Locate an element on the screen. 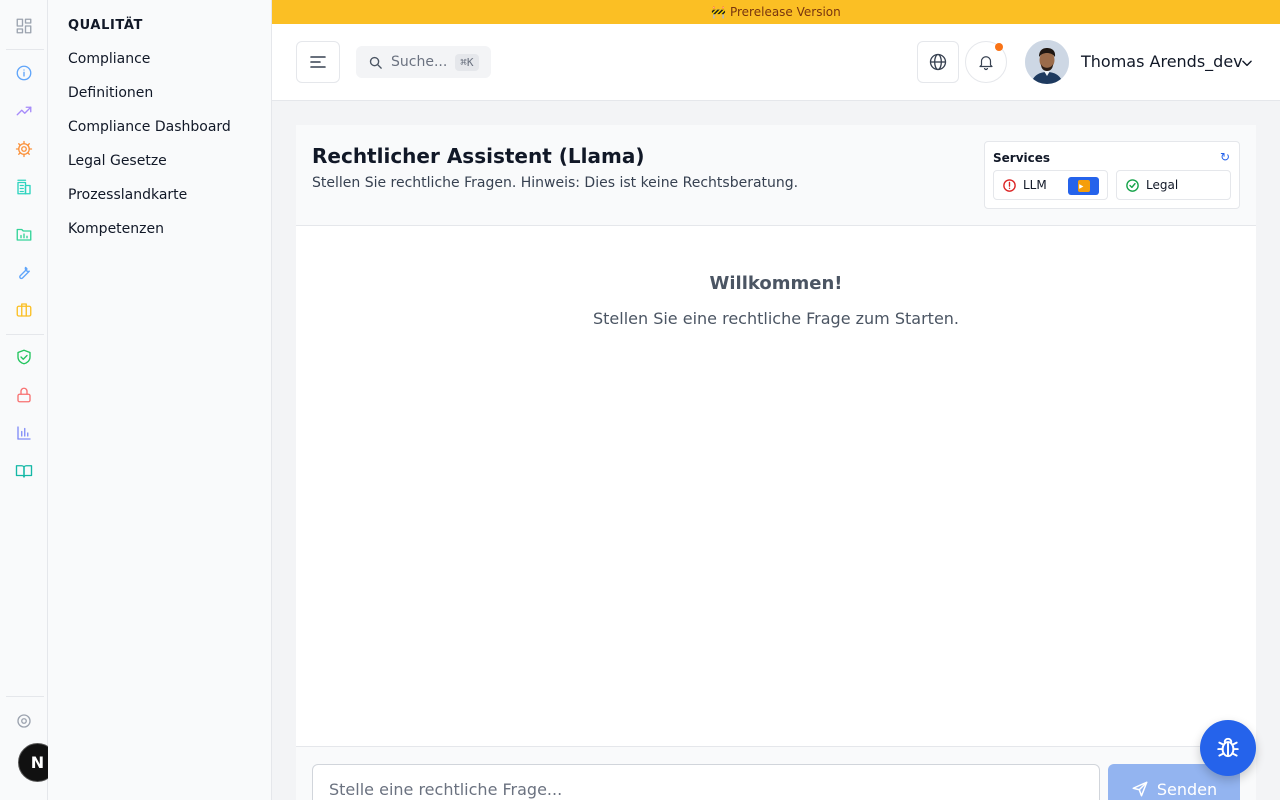  services-panel: Services ↻ LLM Legal is located at coordinates (1112, 175).